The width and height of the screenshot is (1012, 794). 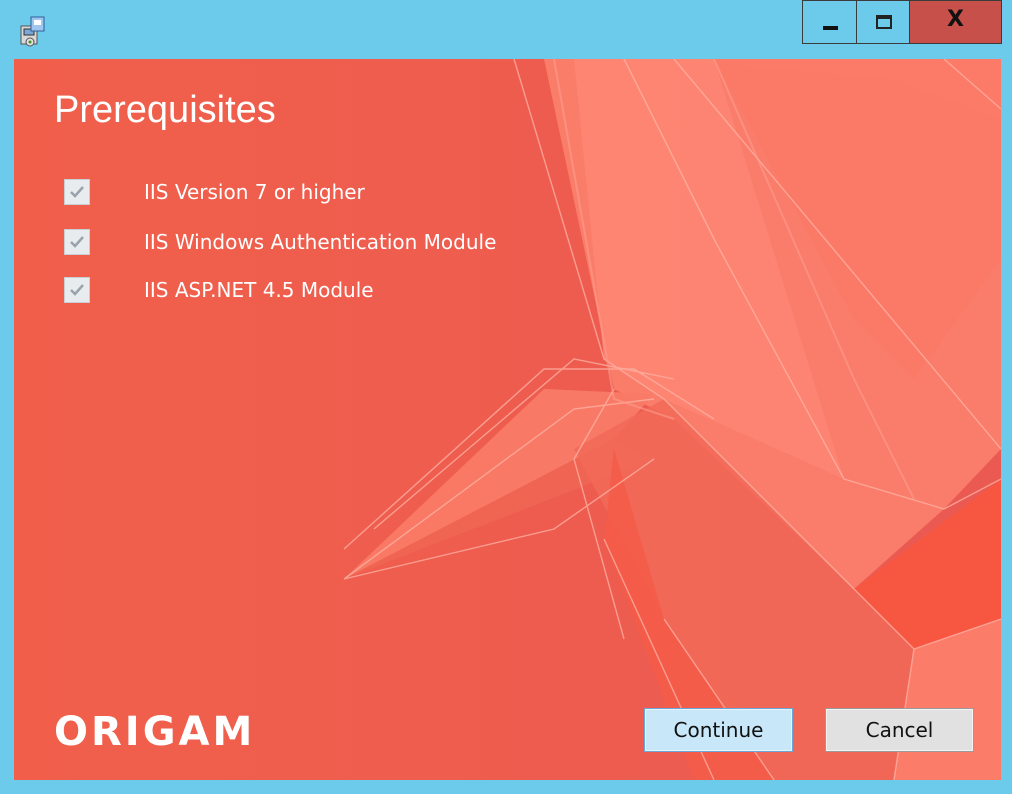 I want to click on close-icon: X, so click(x=955, y=19).